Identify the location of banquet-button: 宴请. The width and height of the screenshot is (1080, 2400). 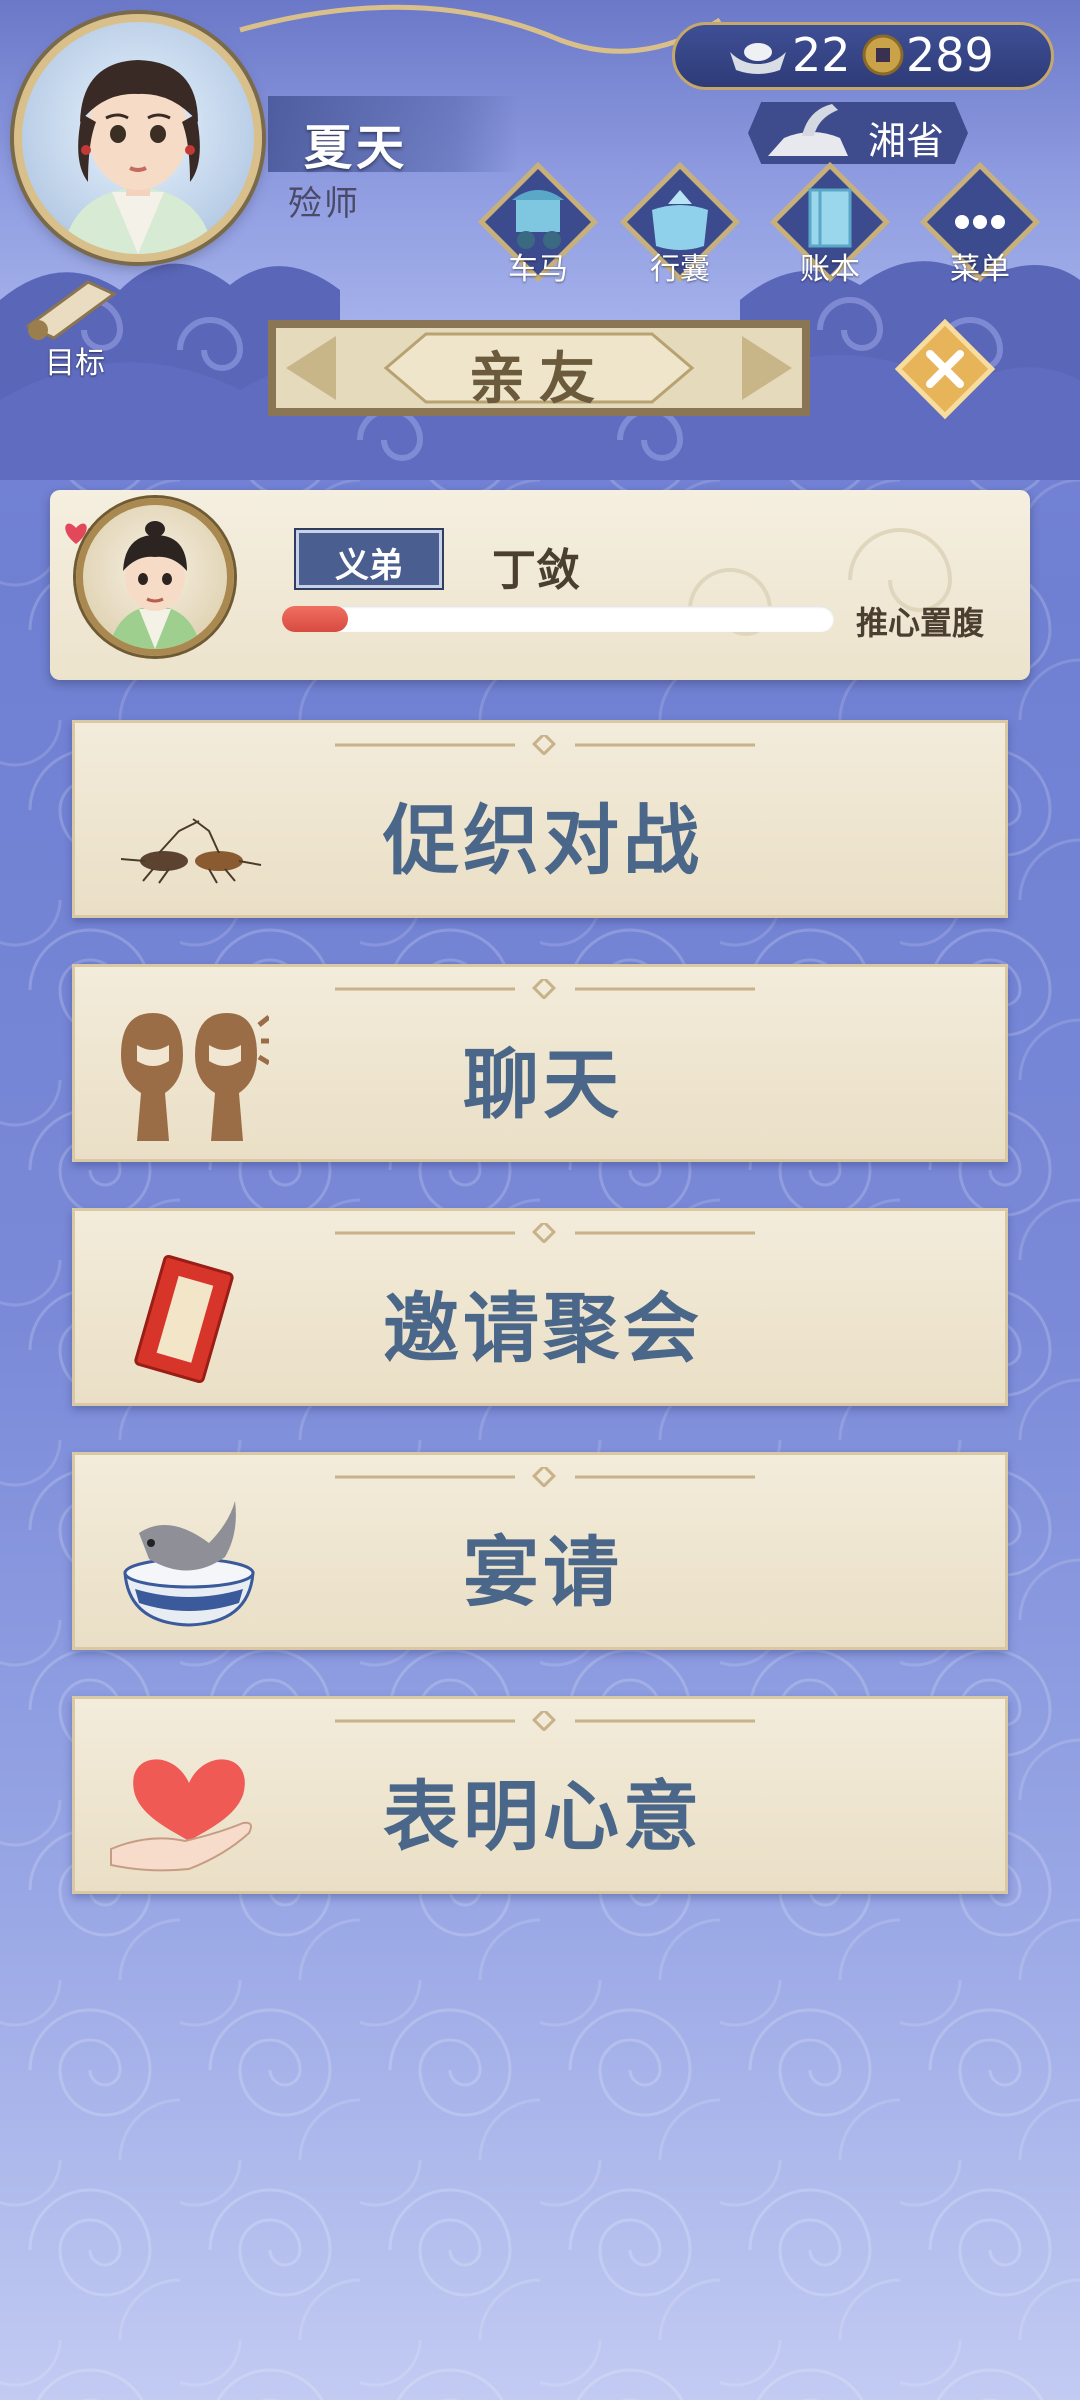
(540, 1551).